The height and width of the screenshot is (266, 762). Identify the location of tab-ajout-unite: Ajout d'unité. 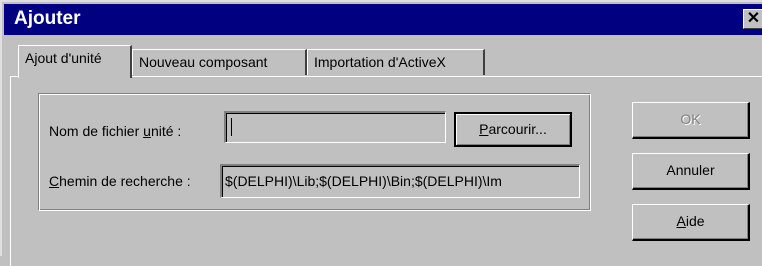
(75, 61).